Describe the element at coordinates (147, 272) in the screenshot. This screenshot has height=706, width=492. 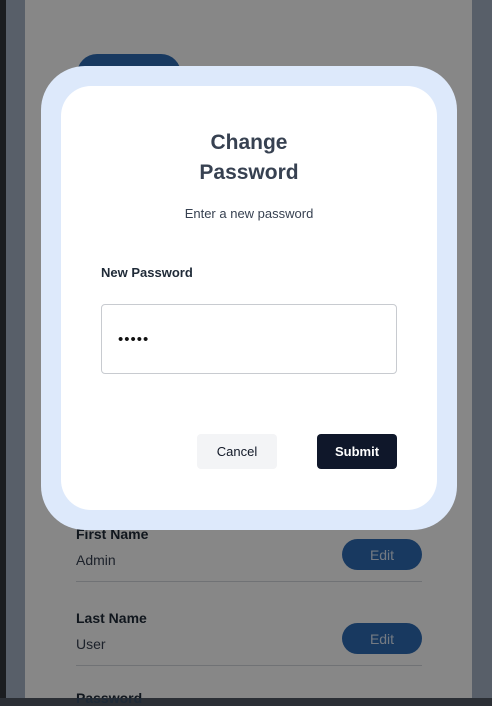
I see `new-password-label: New Password` at that location.